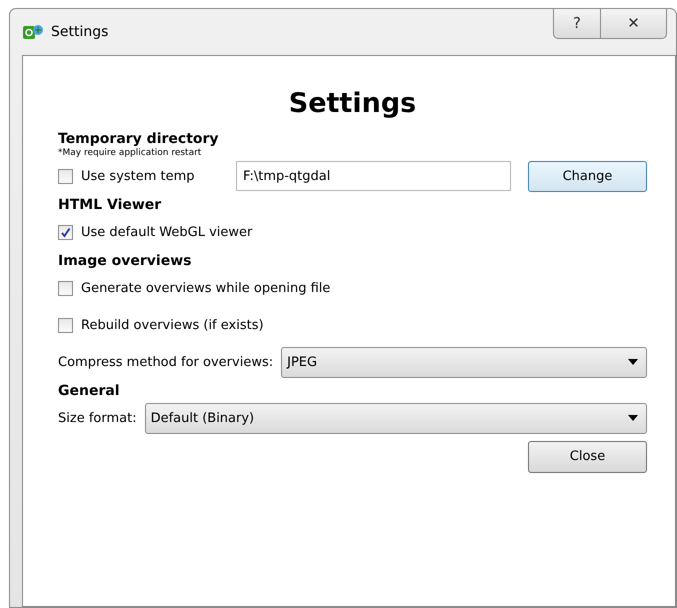 This screenshot has height=608, width=677. I want to click on checkbox-label: Rebuild overviews (if exists), so click(172, 325).